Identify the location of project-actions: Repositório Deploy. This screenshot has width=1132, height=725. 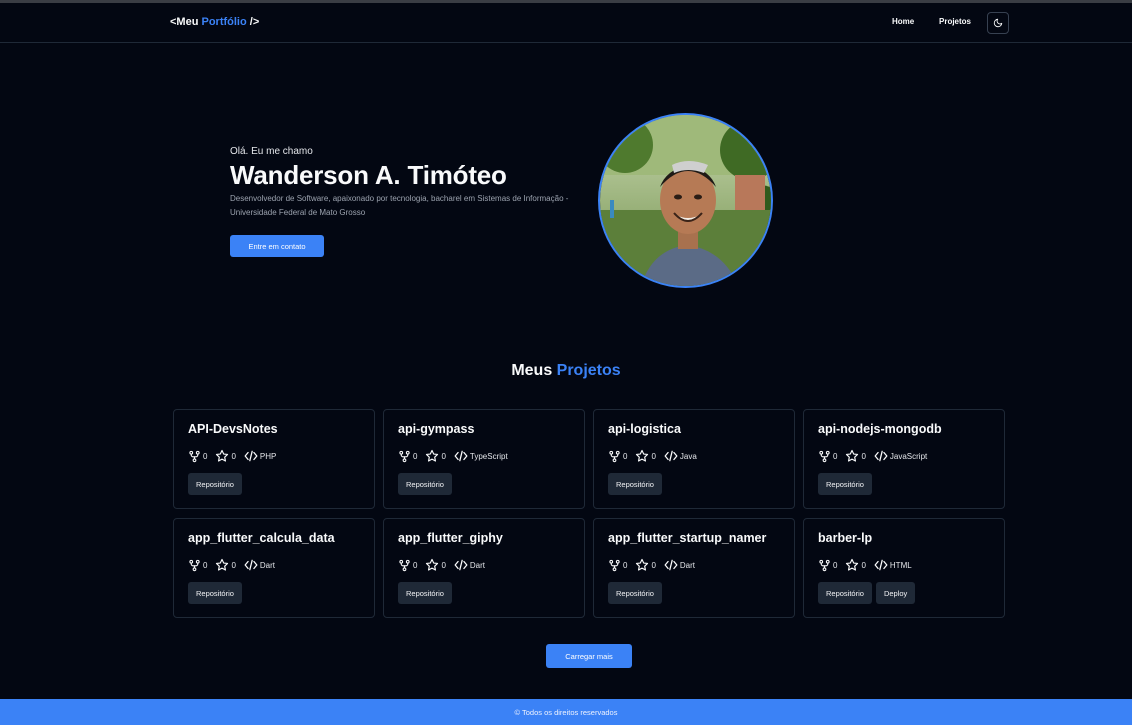
(868, 593).